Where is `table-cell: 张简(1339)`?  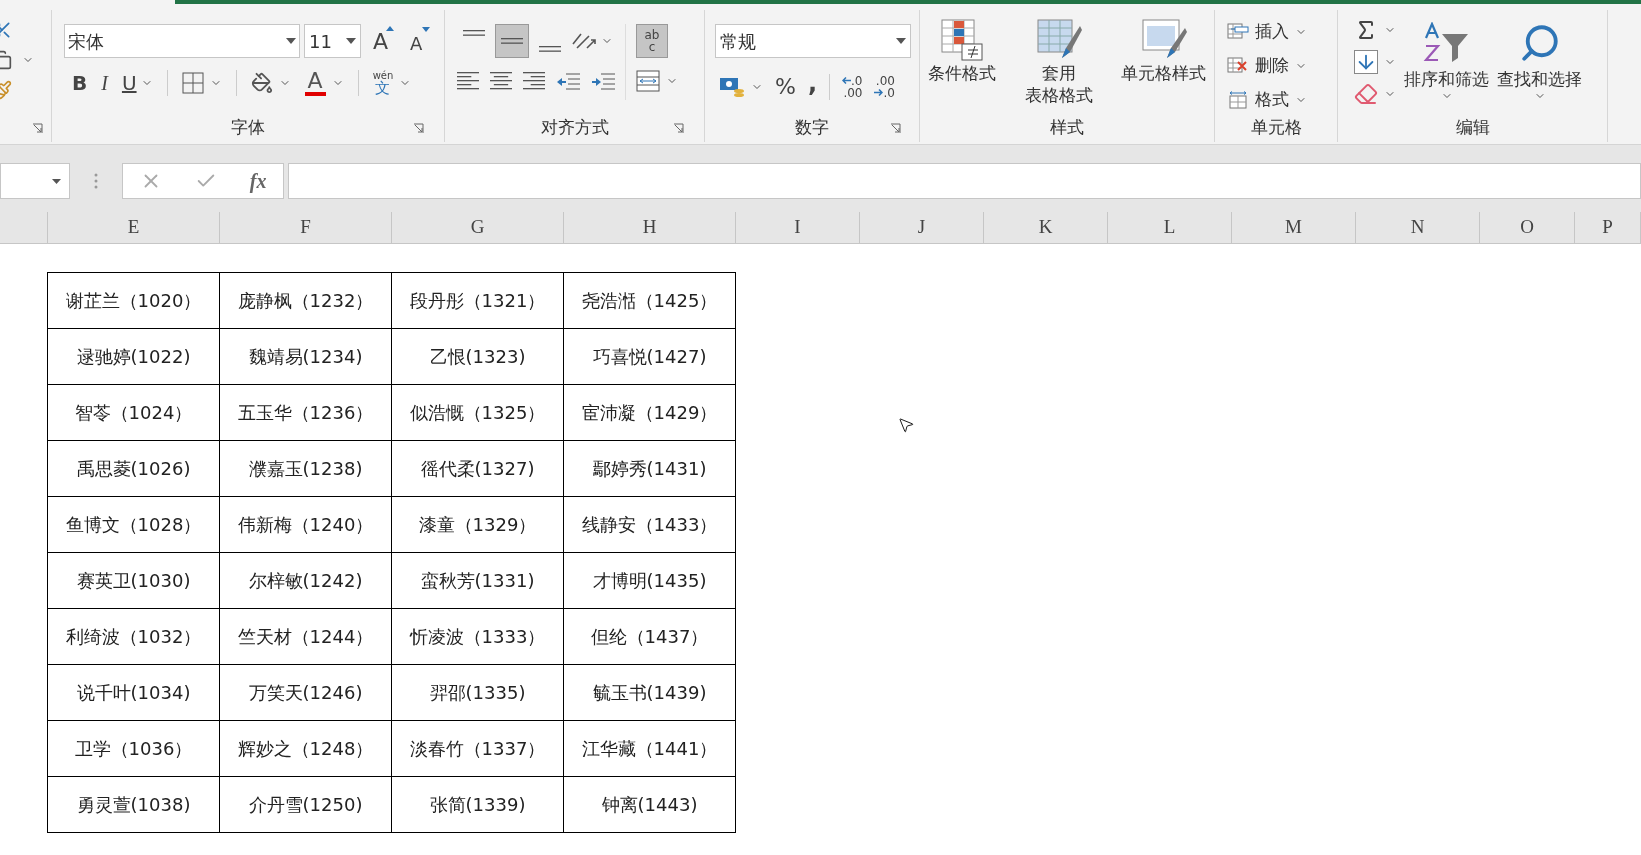
table-cell: 张简(1339) is located at coordinates (477, 804).